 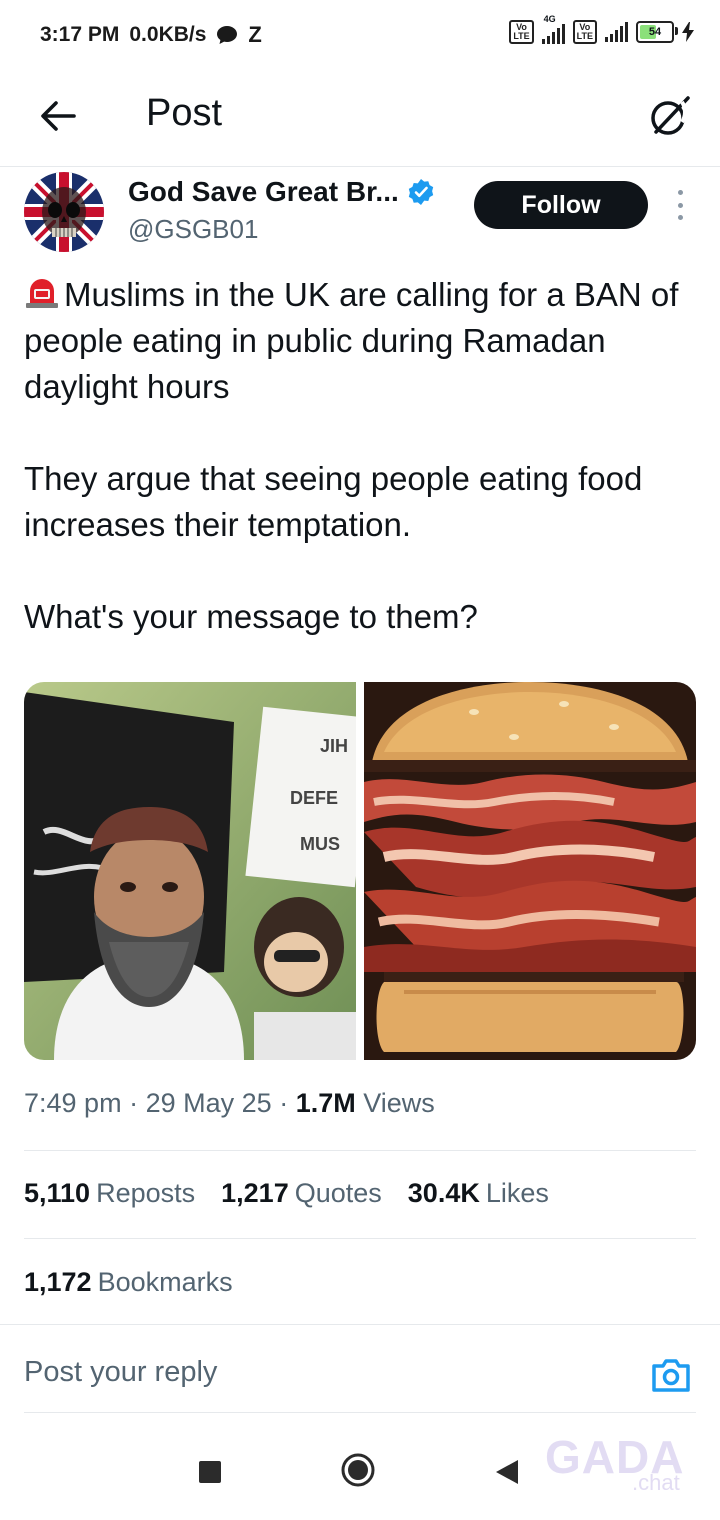 I want to click on network-type: 4G, so click(x=549, y=19).